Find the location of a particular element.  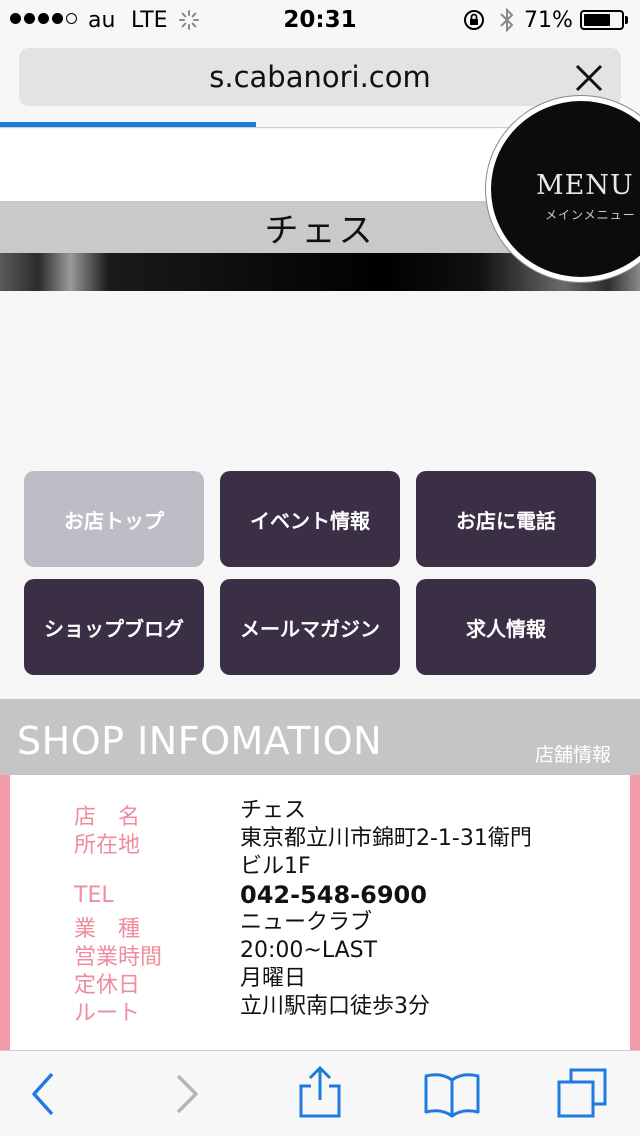

tel-value: 042-548-6900 is located at coordinates (410, 895).